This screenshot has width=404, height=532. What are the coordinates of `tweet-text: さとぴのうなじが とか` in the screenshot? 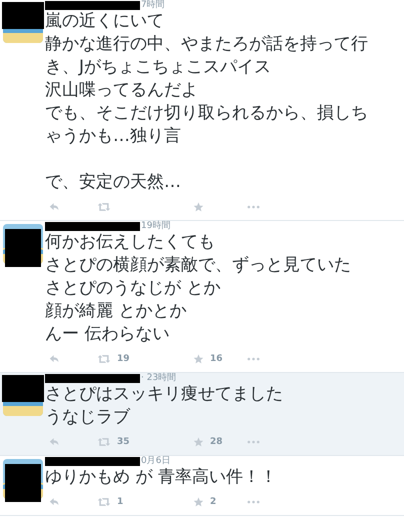 It's located at (133, 288).